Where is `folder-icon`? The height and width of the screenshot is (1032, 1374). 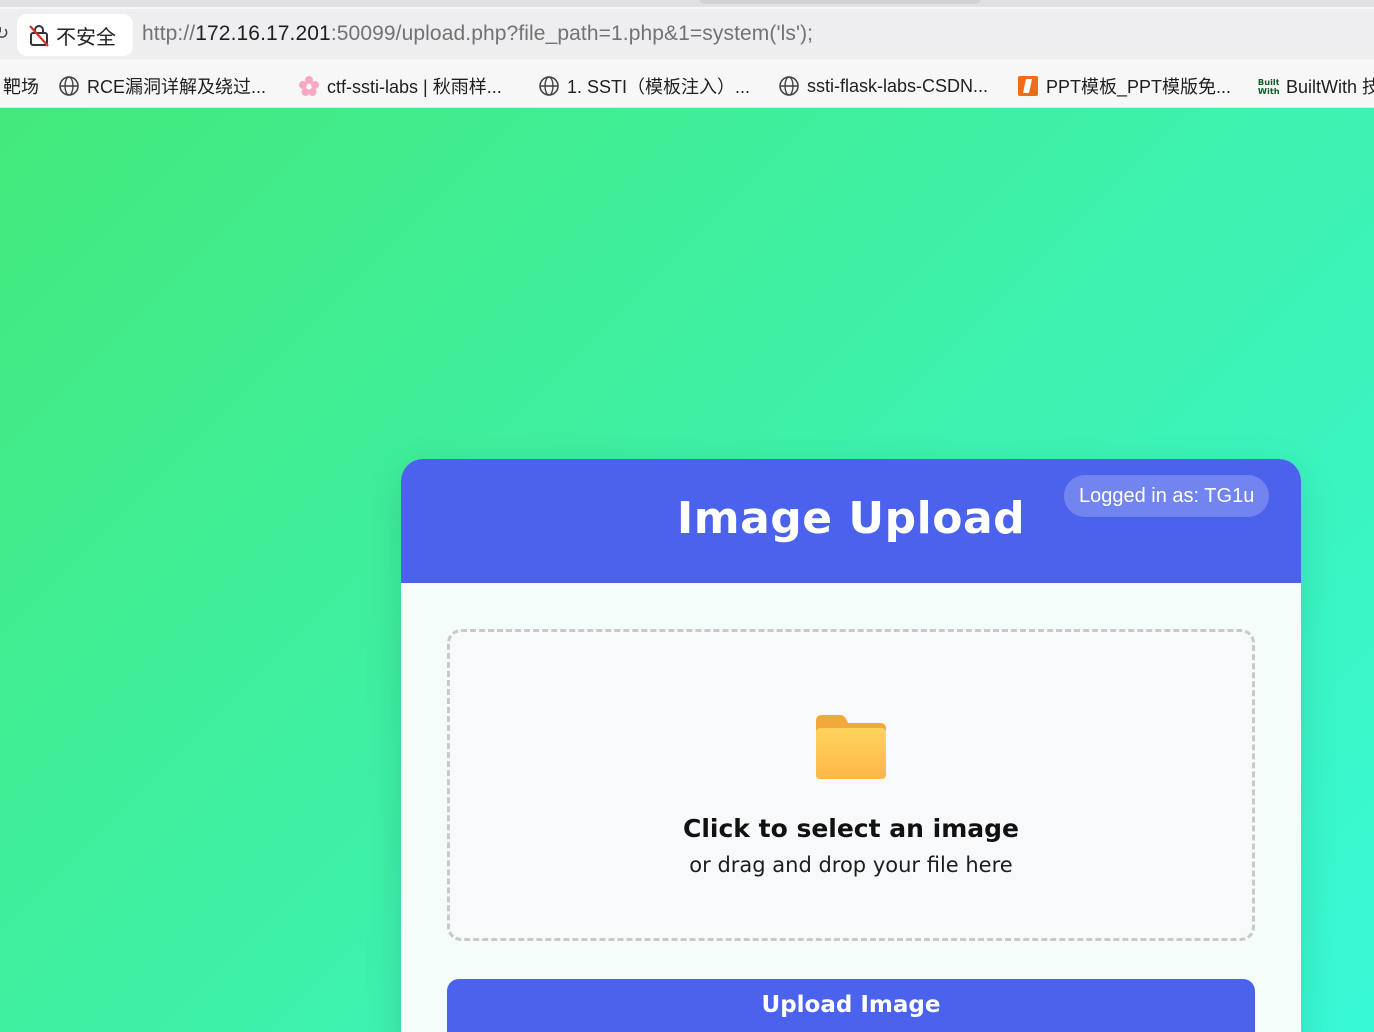 folder-icon is located at coordinates (851, 747).